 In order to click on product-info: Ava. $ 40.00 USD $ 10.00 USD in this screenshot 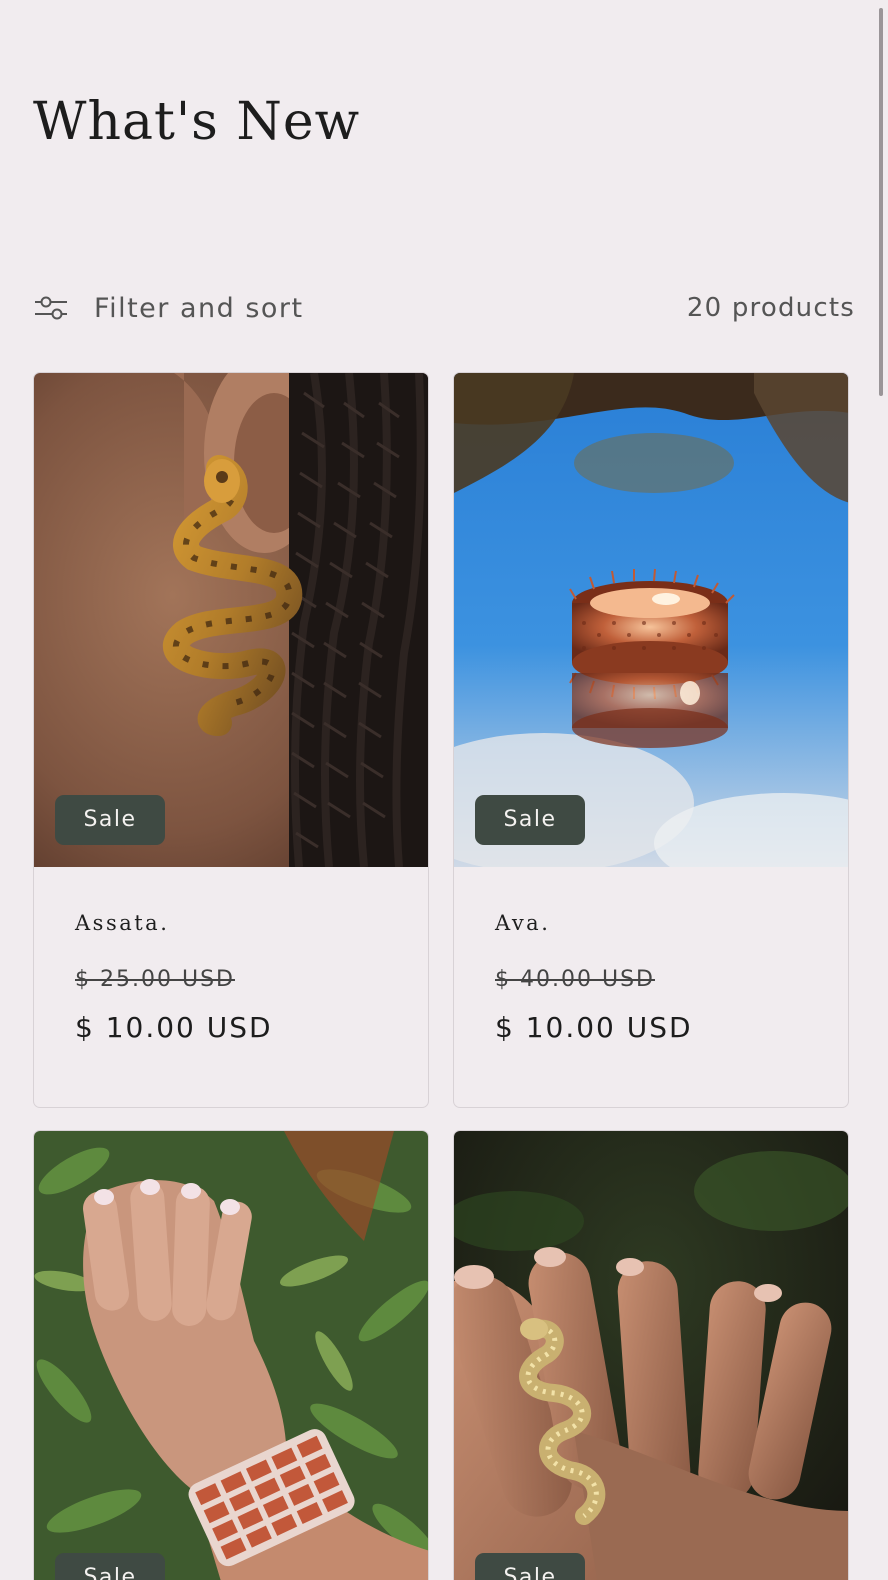, I will do `click(651, 987)`.